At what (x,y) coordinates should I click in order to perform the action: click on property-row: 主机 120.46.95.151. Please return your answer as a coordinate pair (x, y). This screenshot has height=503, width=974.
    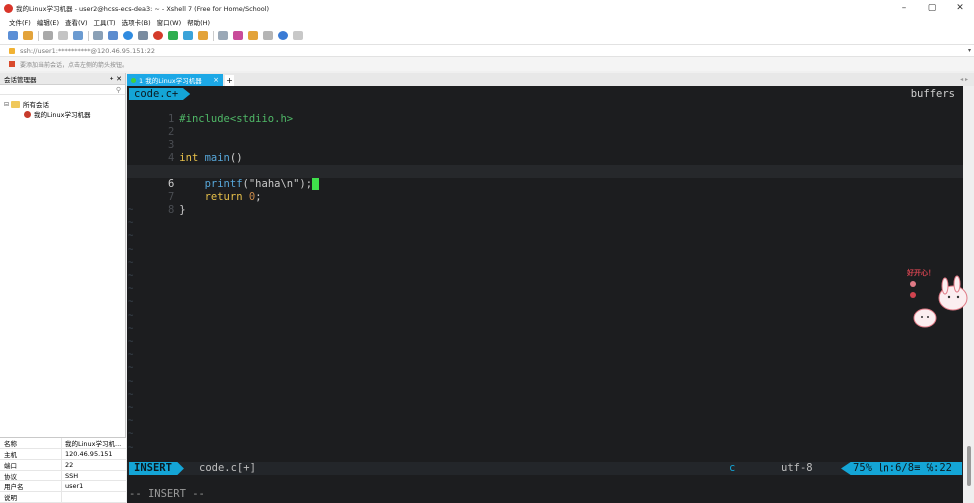
    Looking at the image, I should click on (63, 454).